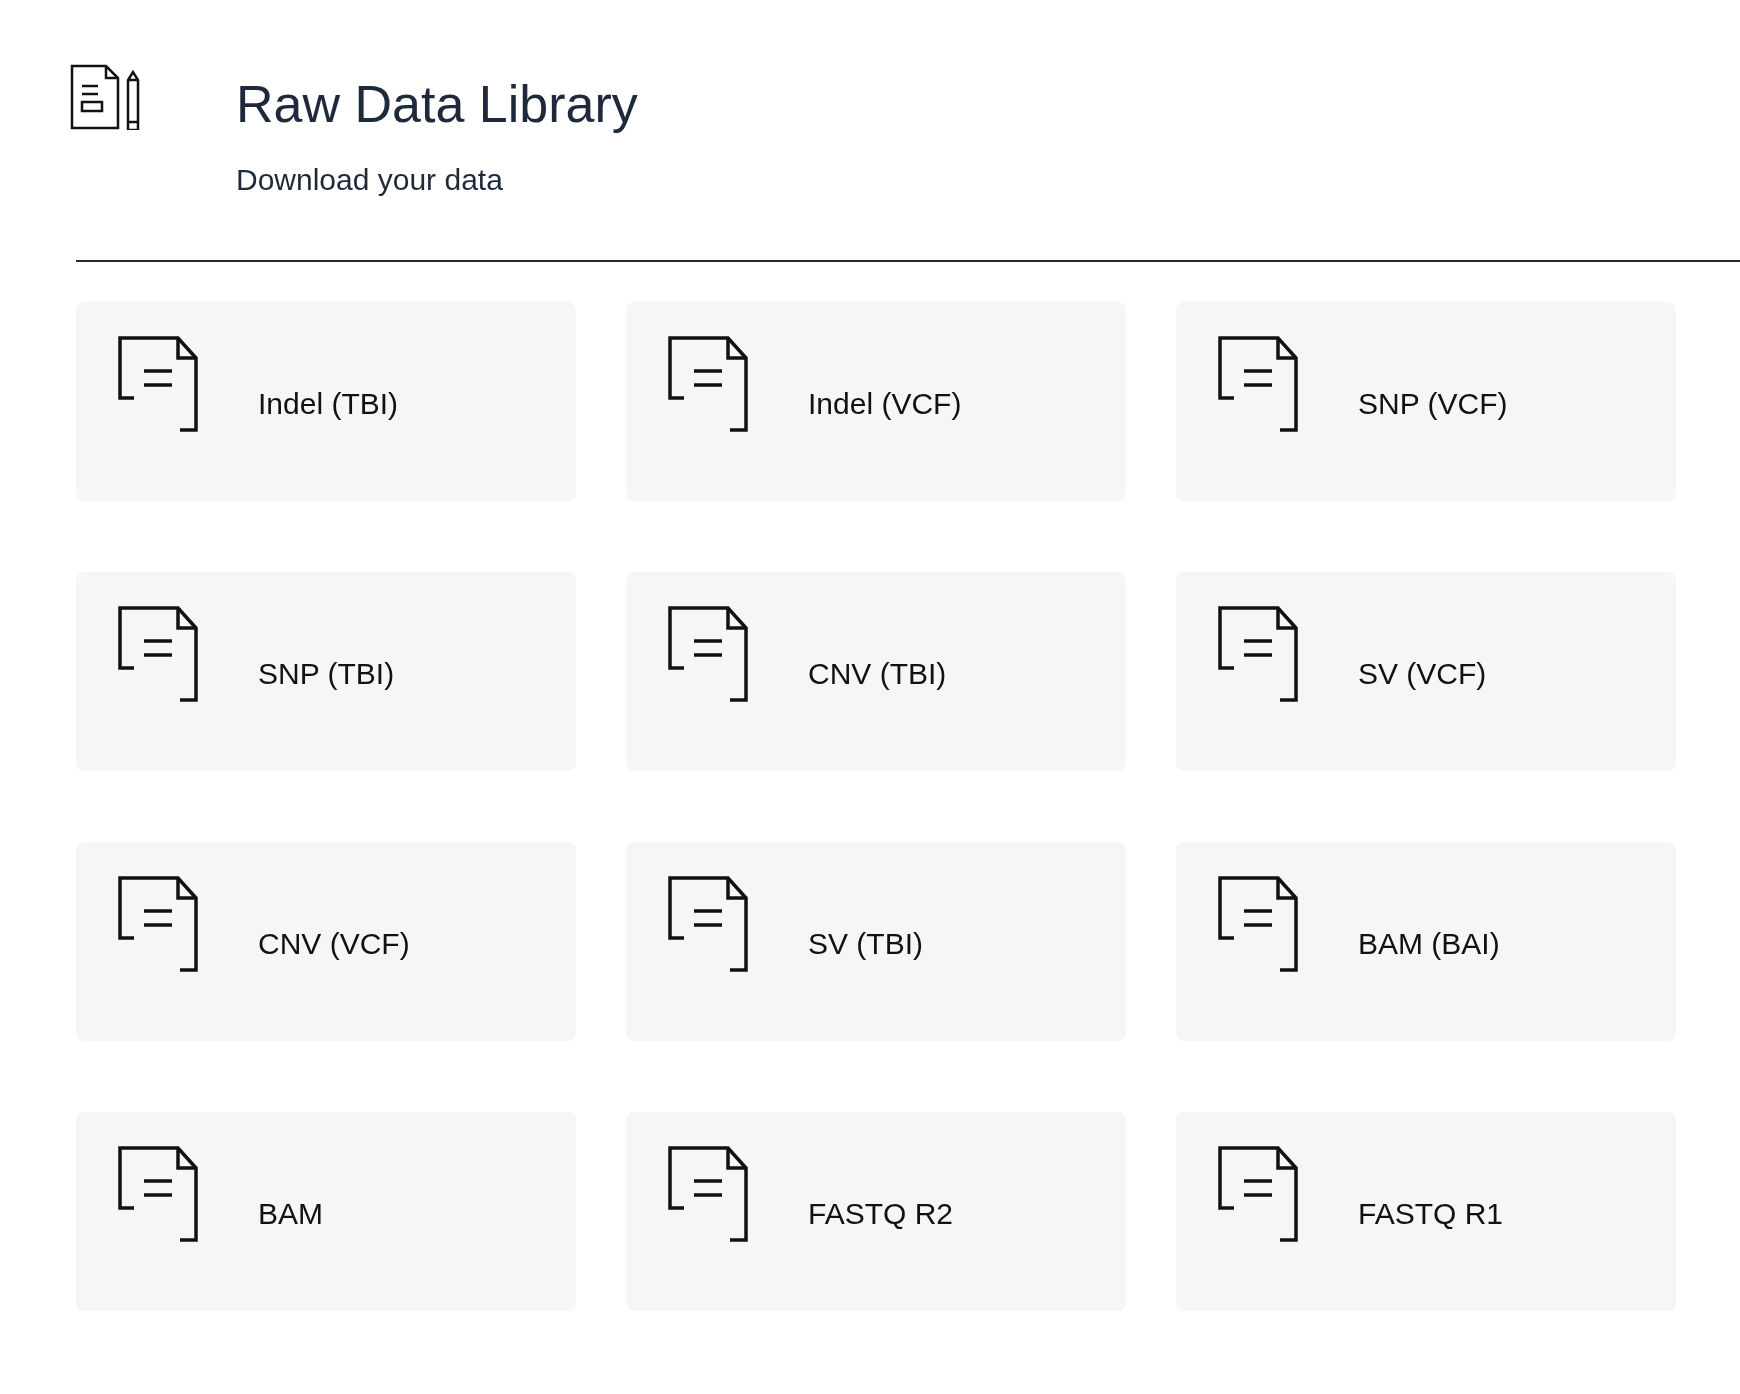 This screenshot has width=1740, height=1394. I want to click on page-subtitle: Download your data, so click(370, 180).